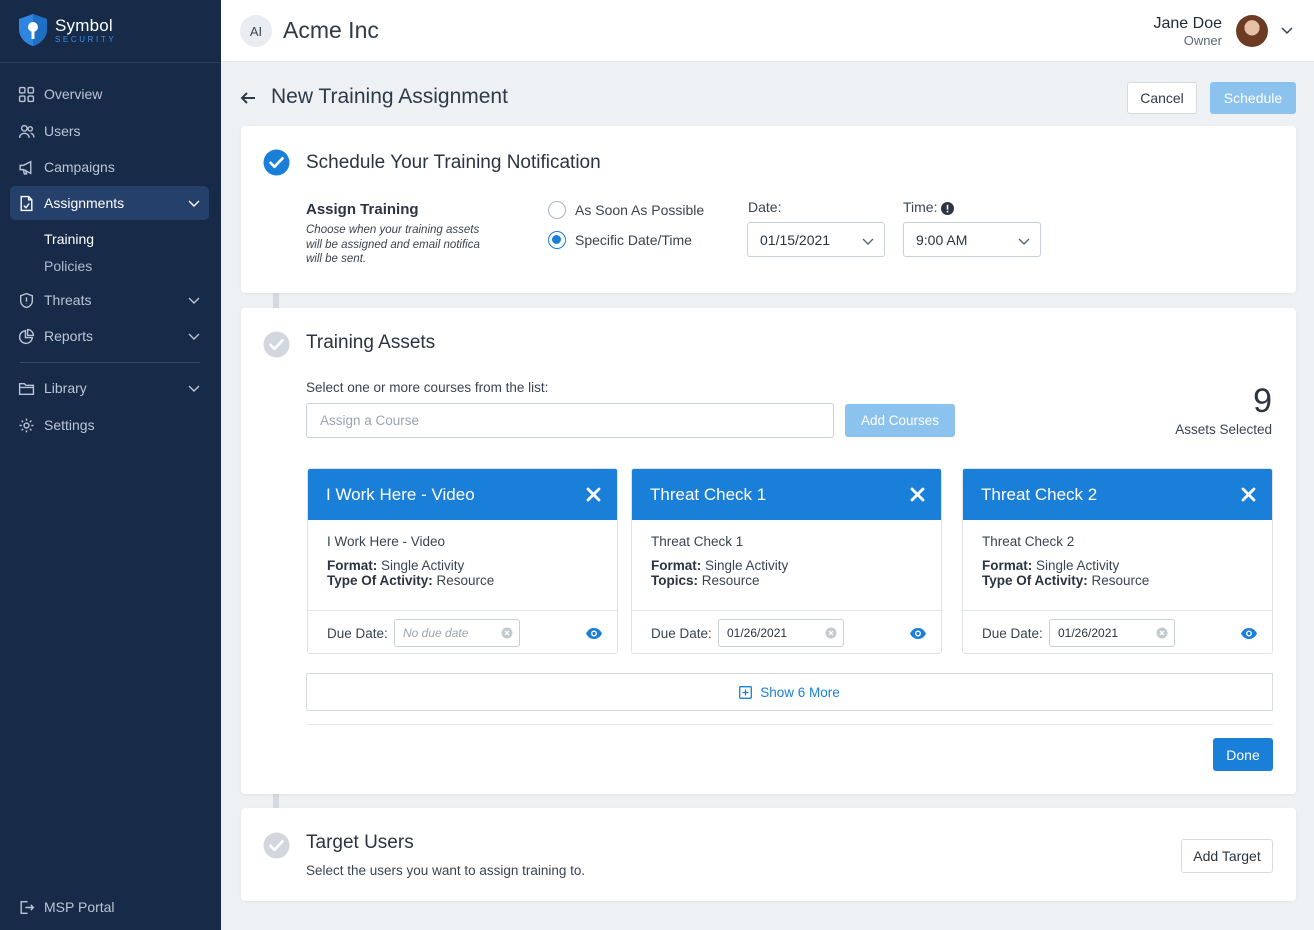 The image size is (1314, 930). I want to click on course-card-footer: Due Date: No due date, so click(462, 631).